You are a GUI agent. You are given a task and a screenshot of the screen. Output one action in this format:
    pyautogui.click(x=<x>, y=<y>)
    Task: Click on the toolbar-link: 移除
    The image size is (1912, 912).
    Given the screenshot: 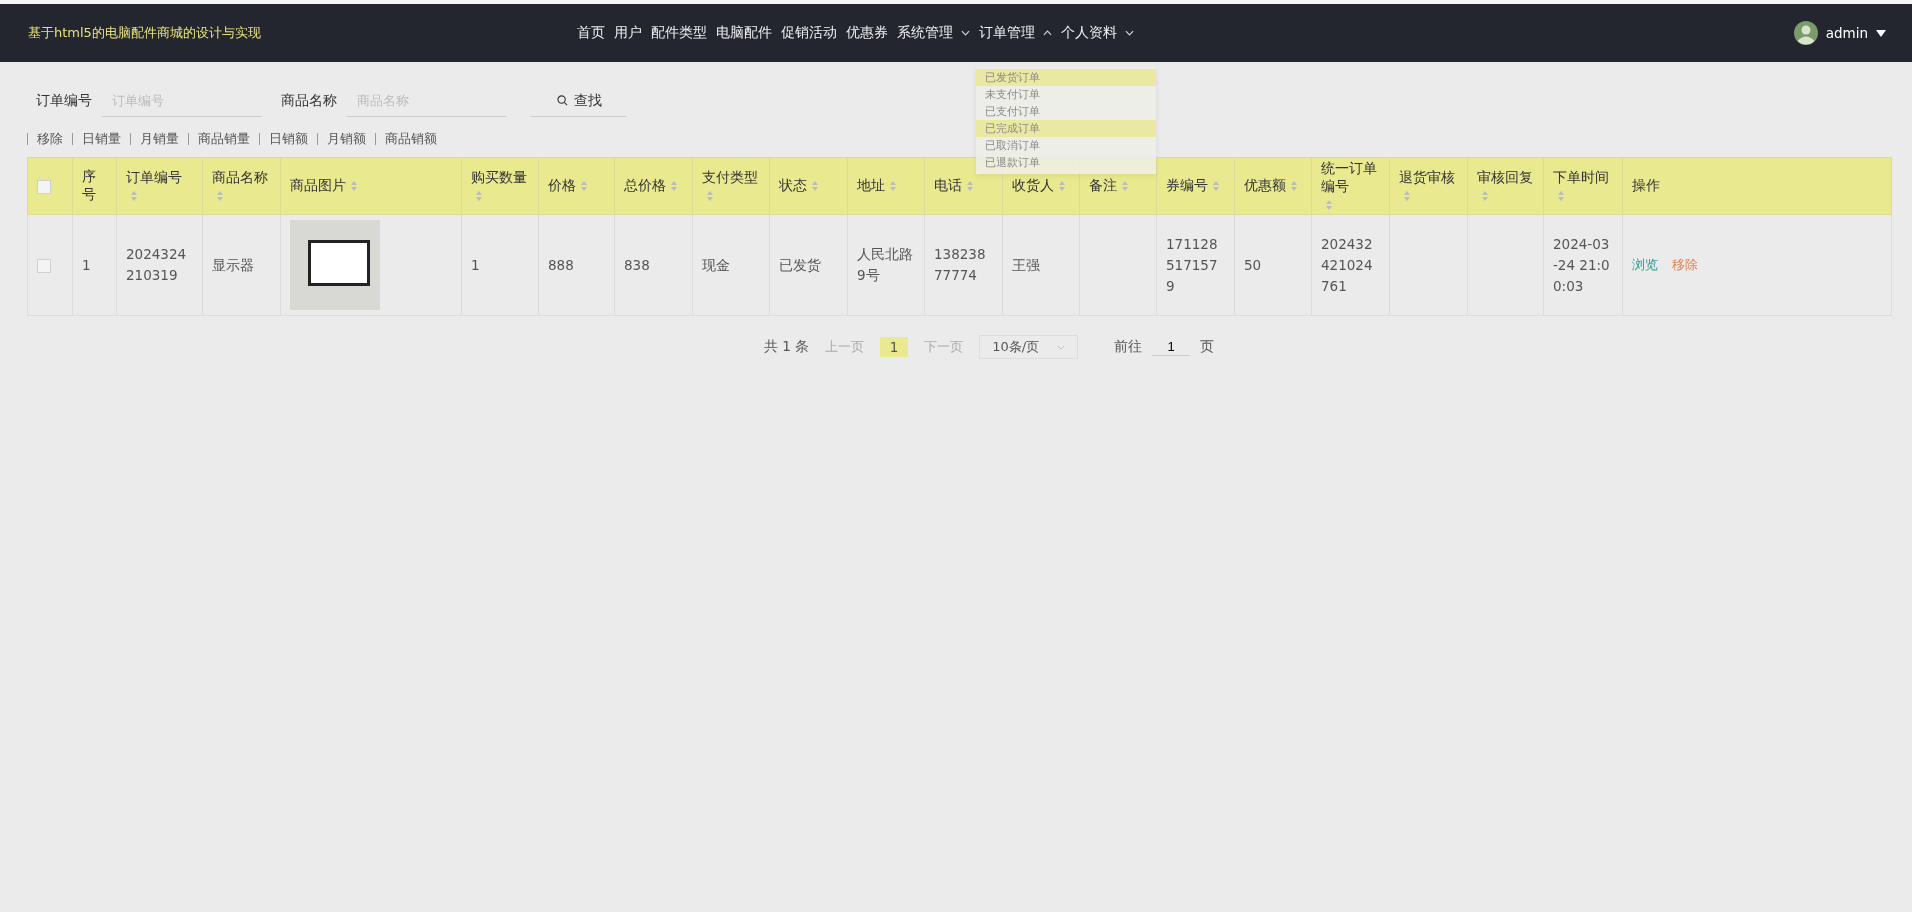 What is the action you would take?
    pyautogui.click(x=49, y=139)
    